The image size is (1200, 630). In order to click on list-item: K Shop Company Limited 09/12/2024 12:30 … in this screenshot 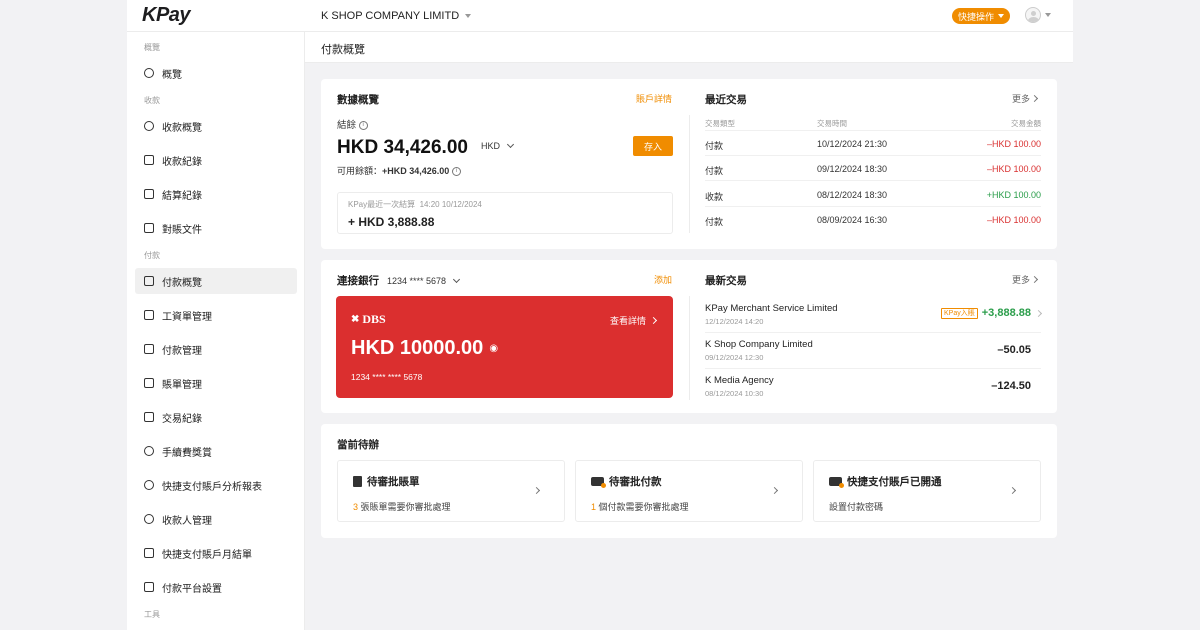, I will do `click(873, 351)`.